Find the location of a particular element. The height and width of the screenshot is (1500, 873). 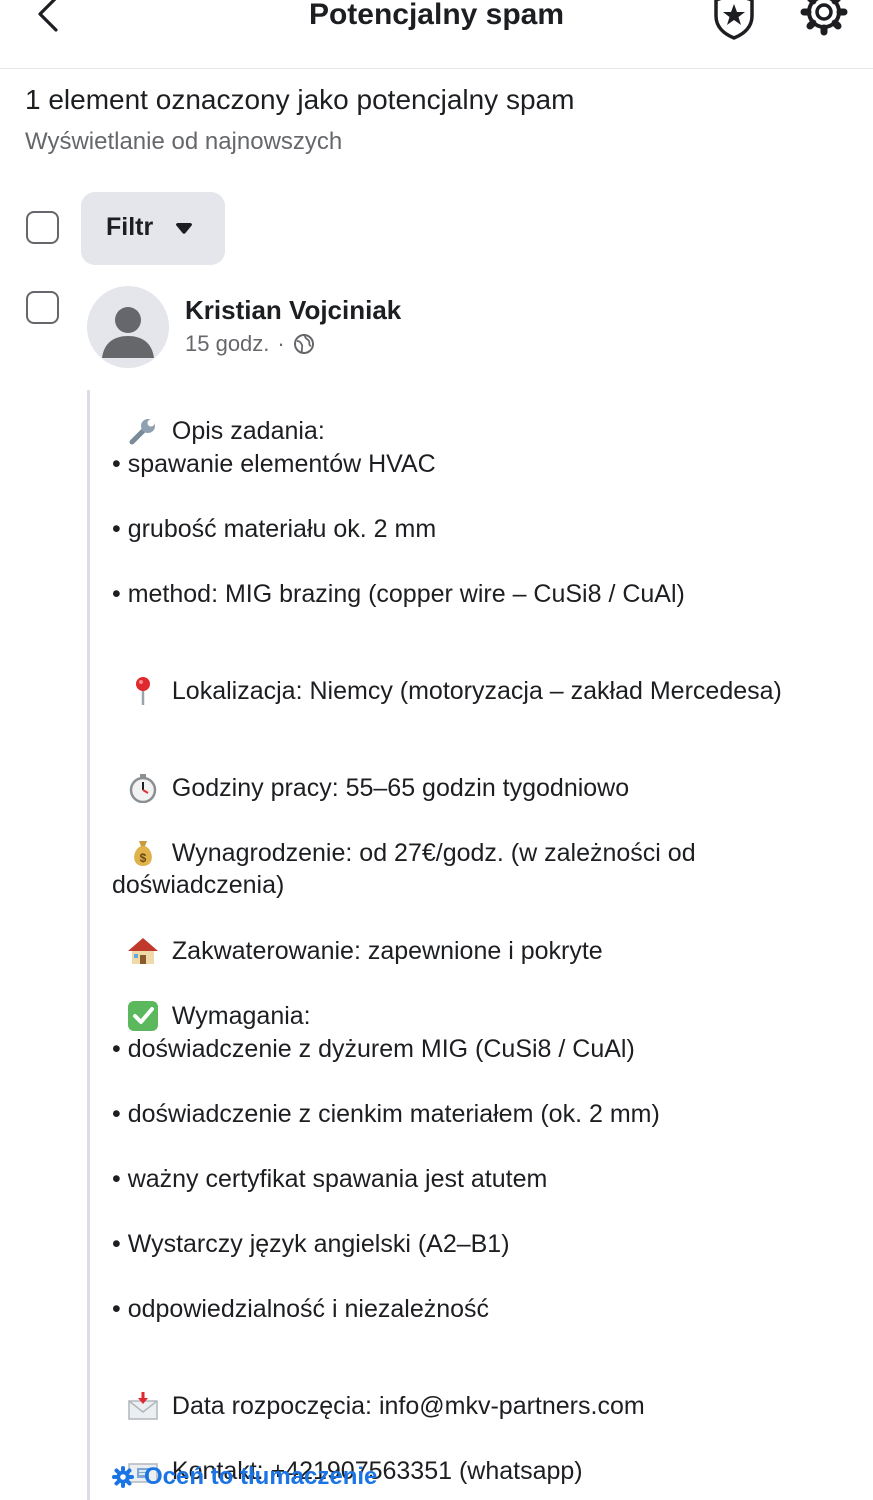

quote-bar is located at coordinates (88, 945).